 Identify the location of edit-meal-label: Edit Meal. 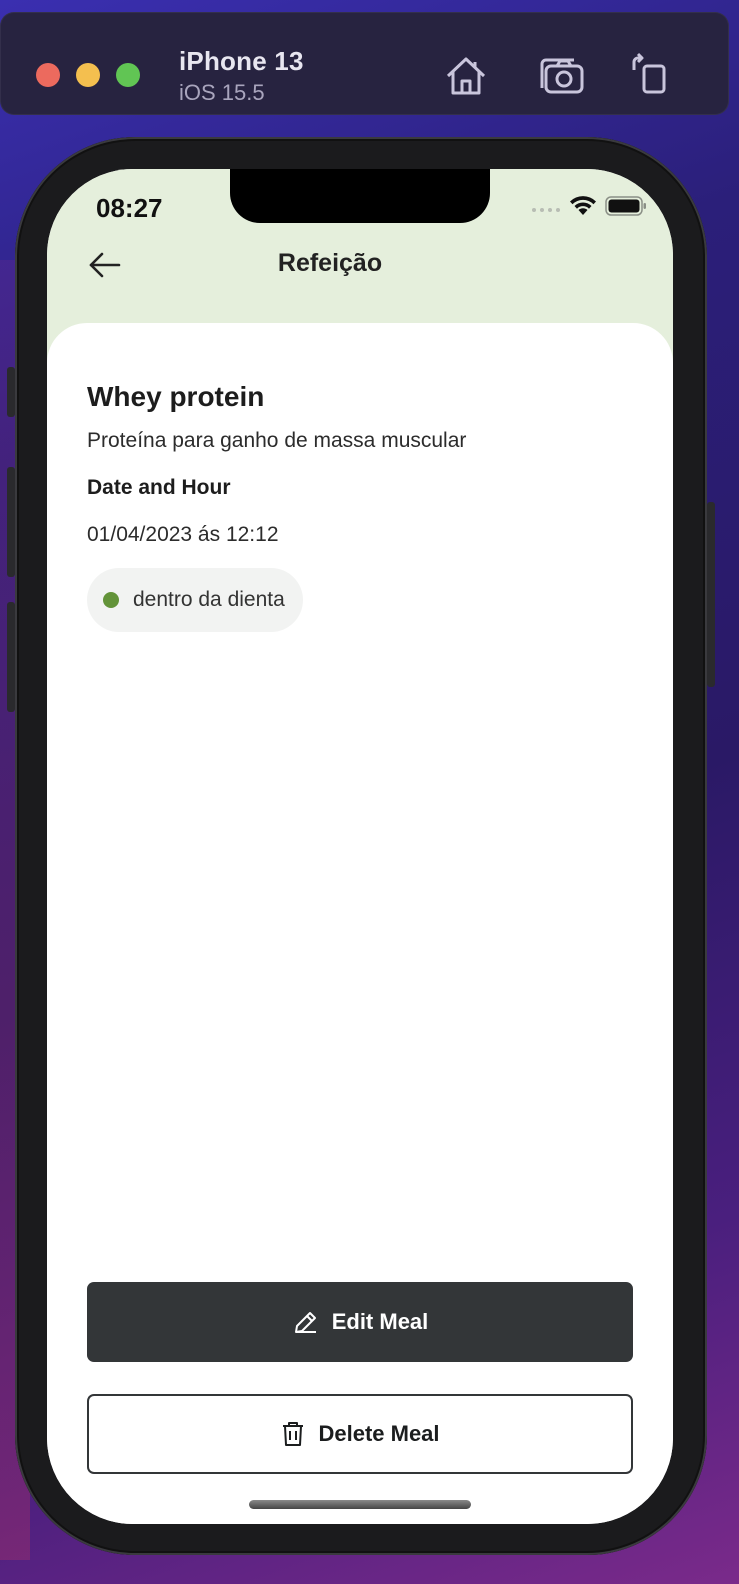
(380, 1321).